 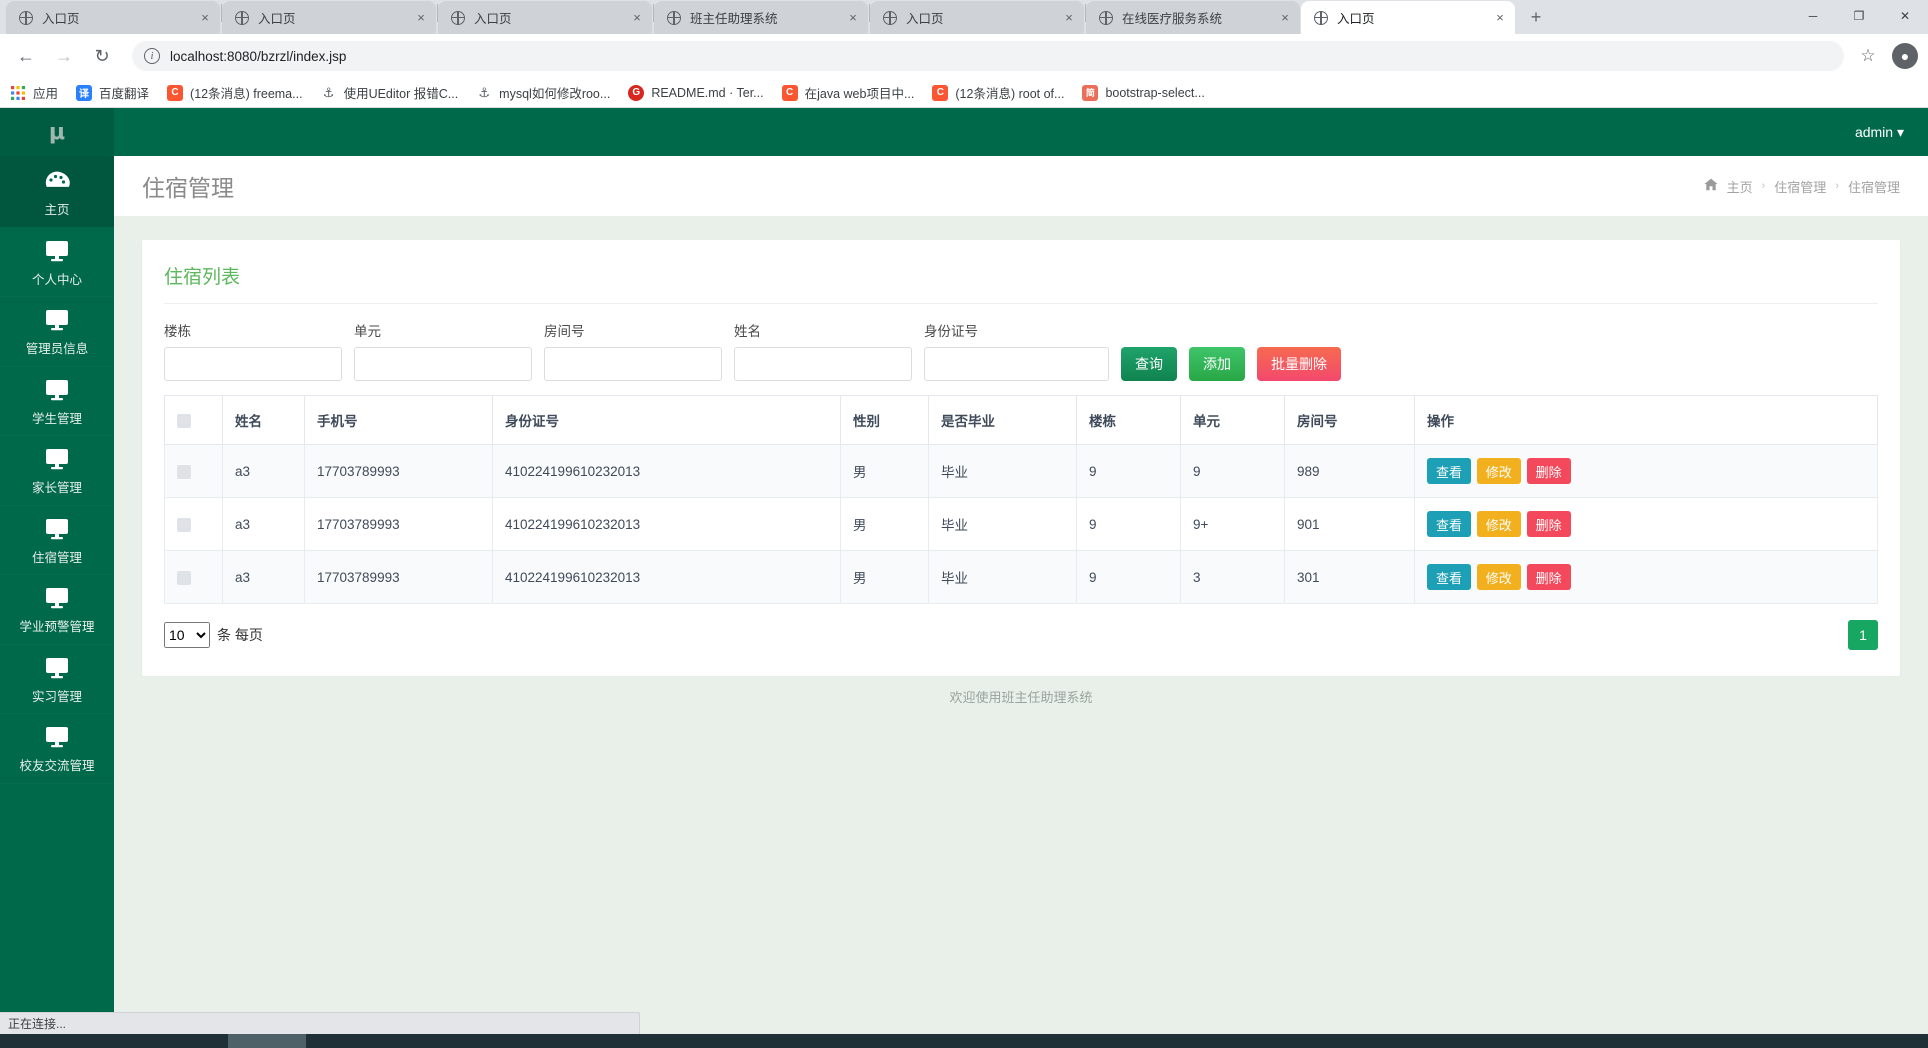 I want to click on unit-input, so click(x=443, y=364).